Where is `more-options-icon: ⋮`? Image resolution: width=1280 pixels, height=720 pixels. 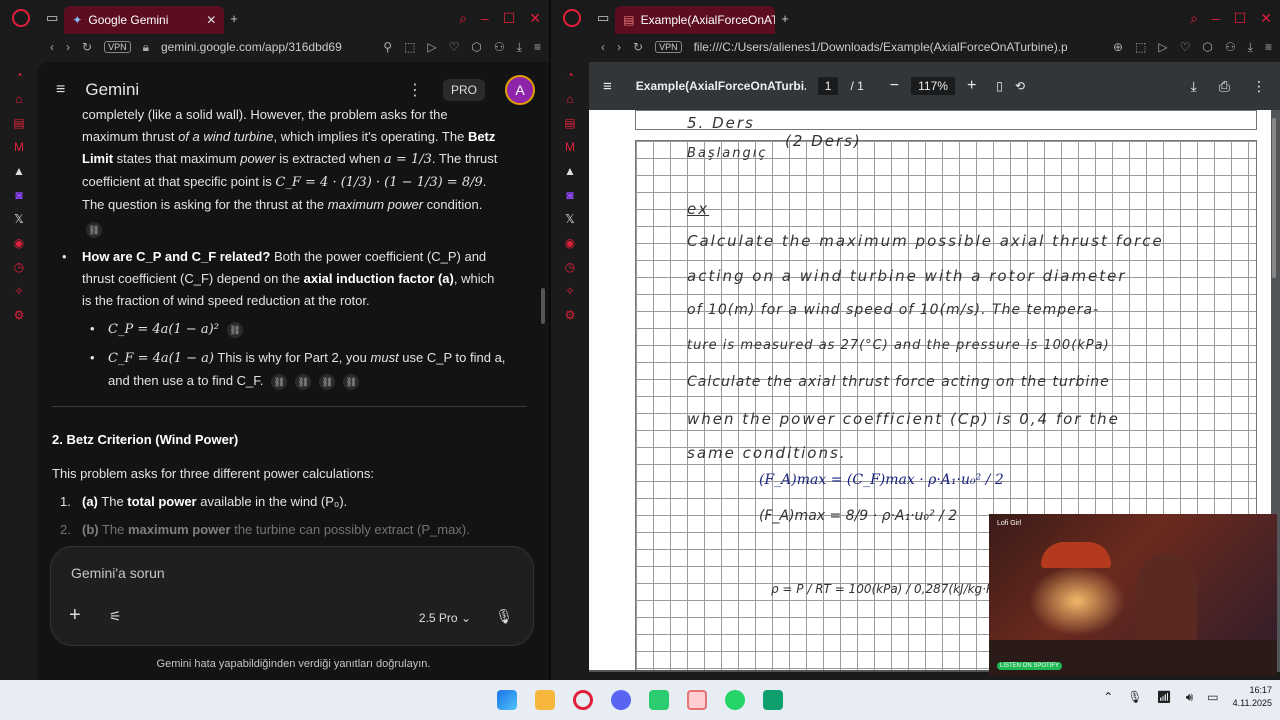
more-options-icon: ⋮ is located at coordinates (415, 90).